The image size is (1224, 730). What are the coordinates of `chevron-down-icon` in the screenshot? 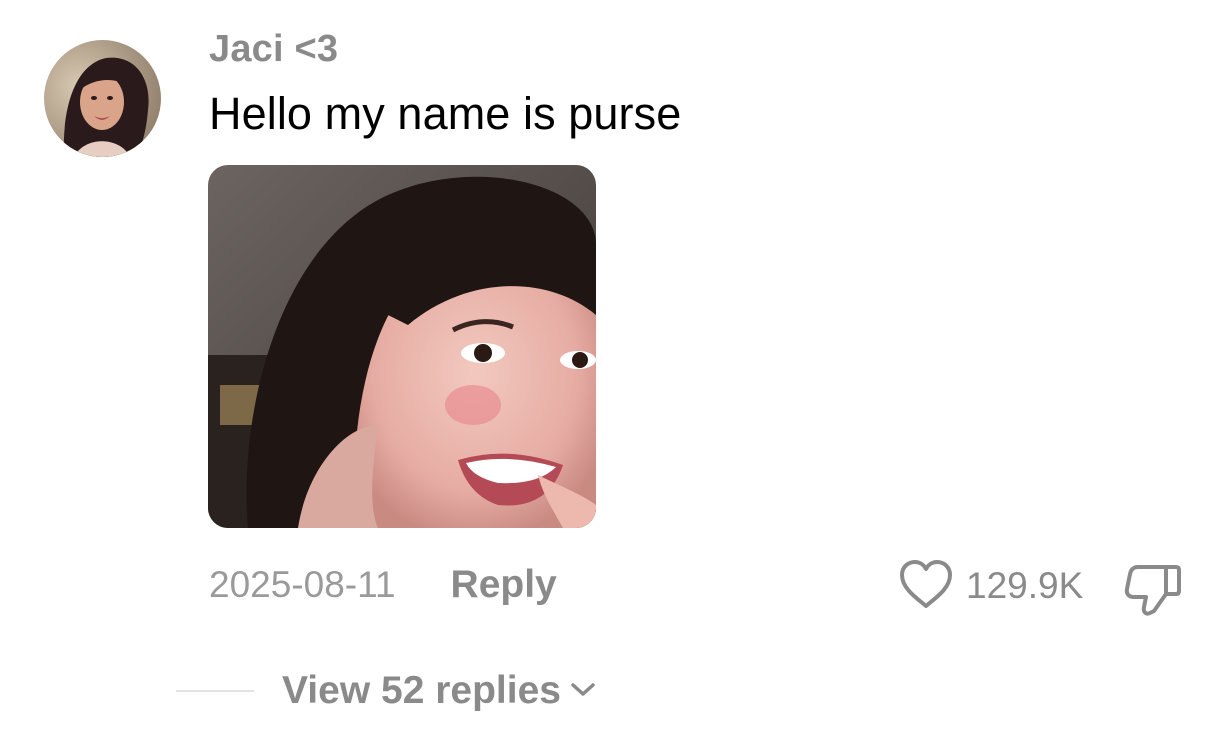 It's located at (583, 691).